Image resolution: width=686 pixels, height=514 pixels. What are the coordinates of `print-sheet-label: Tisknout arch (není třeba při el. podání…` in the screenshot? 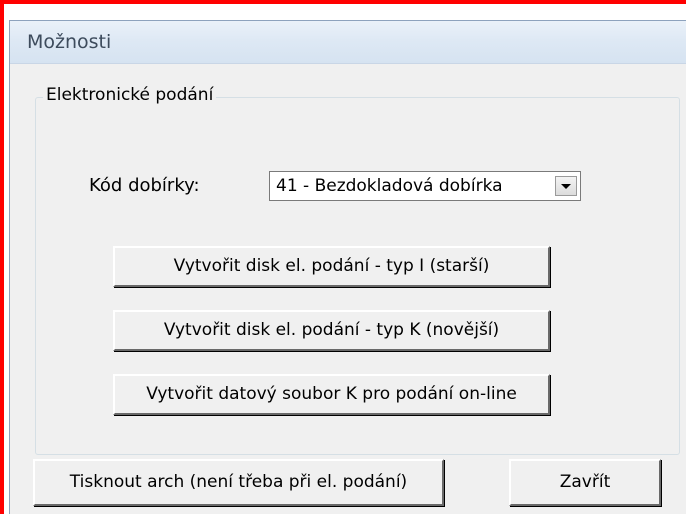 It's located at (238, 482).